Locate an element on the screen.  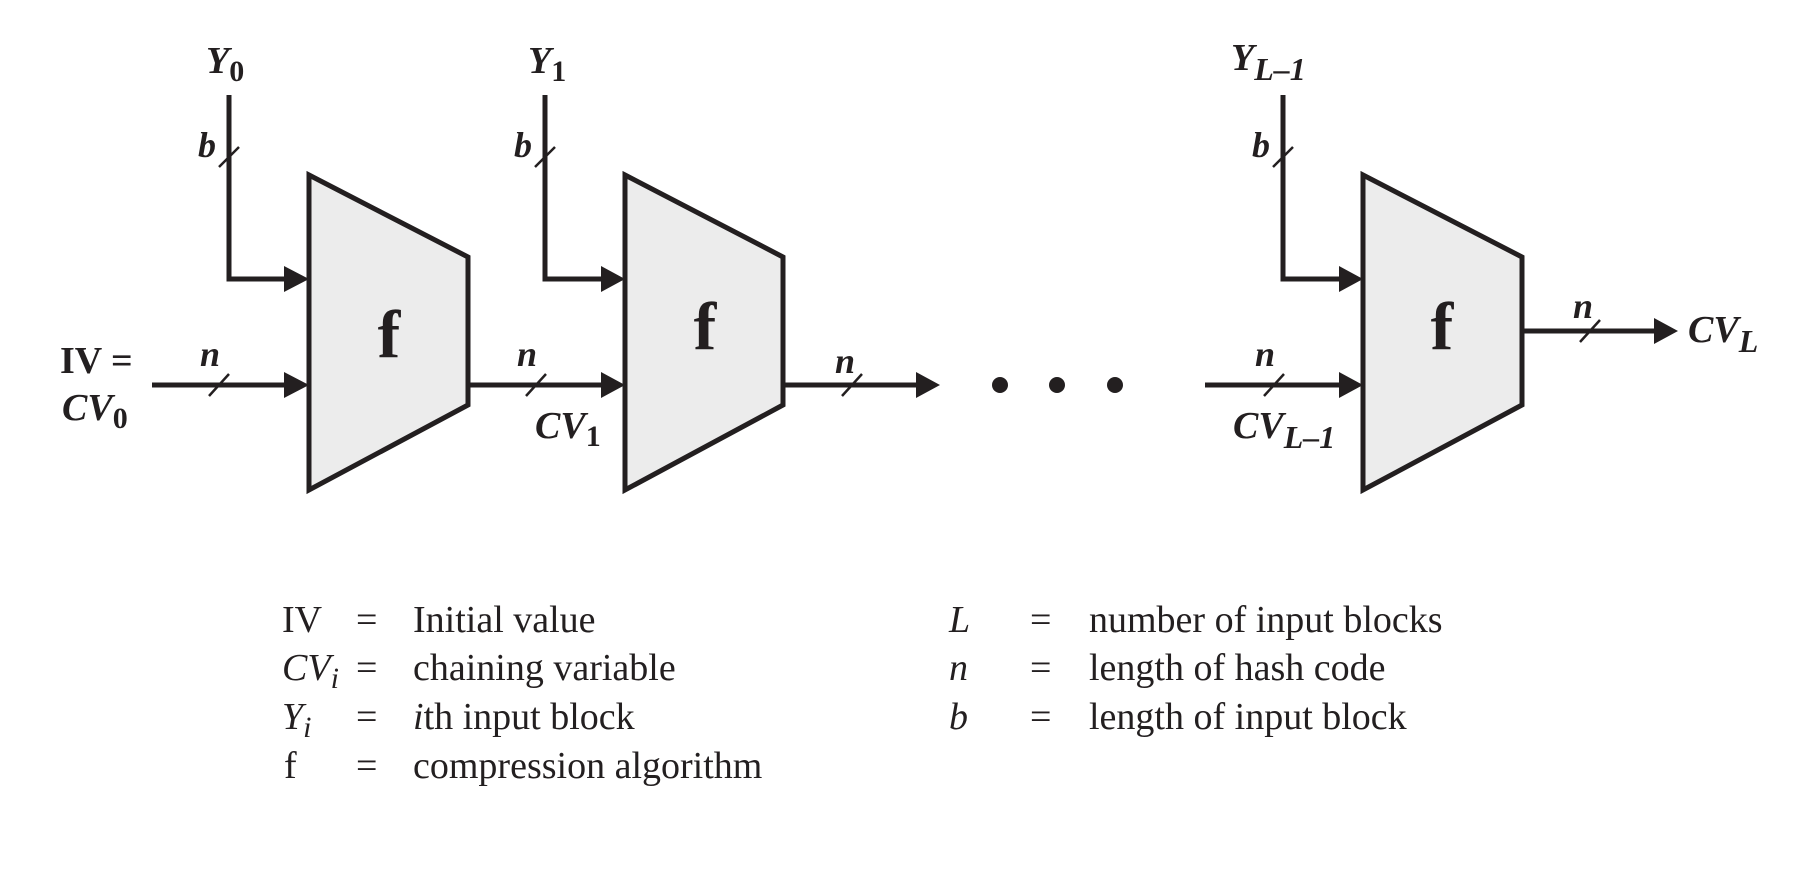
legend-row: n = length of hash code is located at coordinates (1167, 668).